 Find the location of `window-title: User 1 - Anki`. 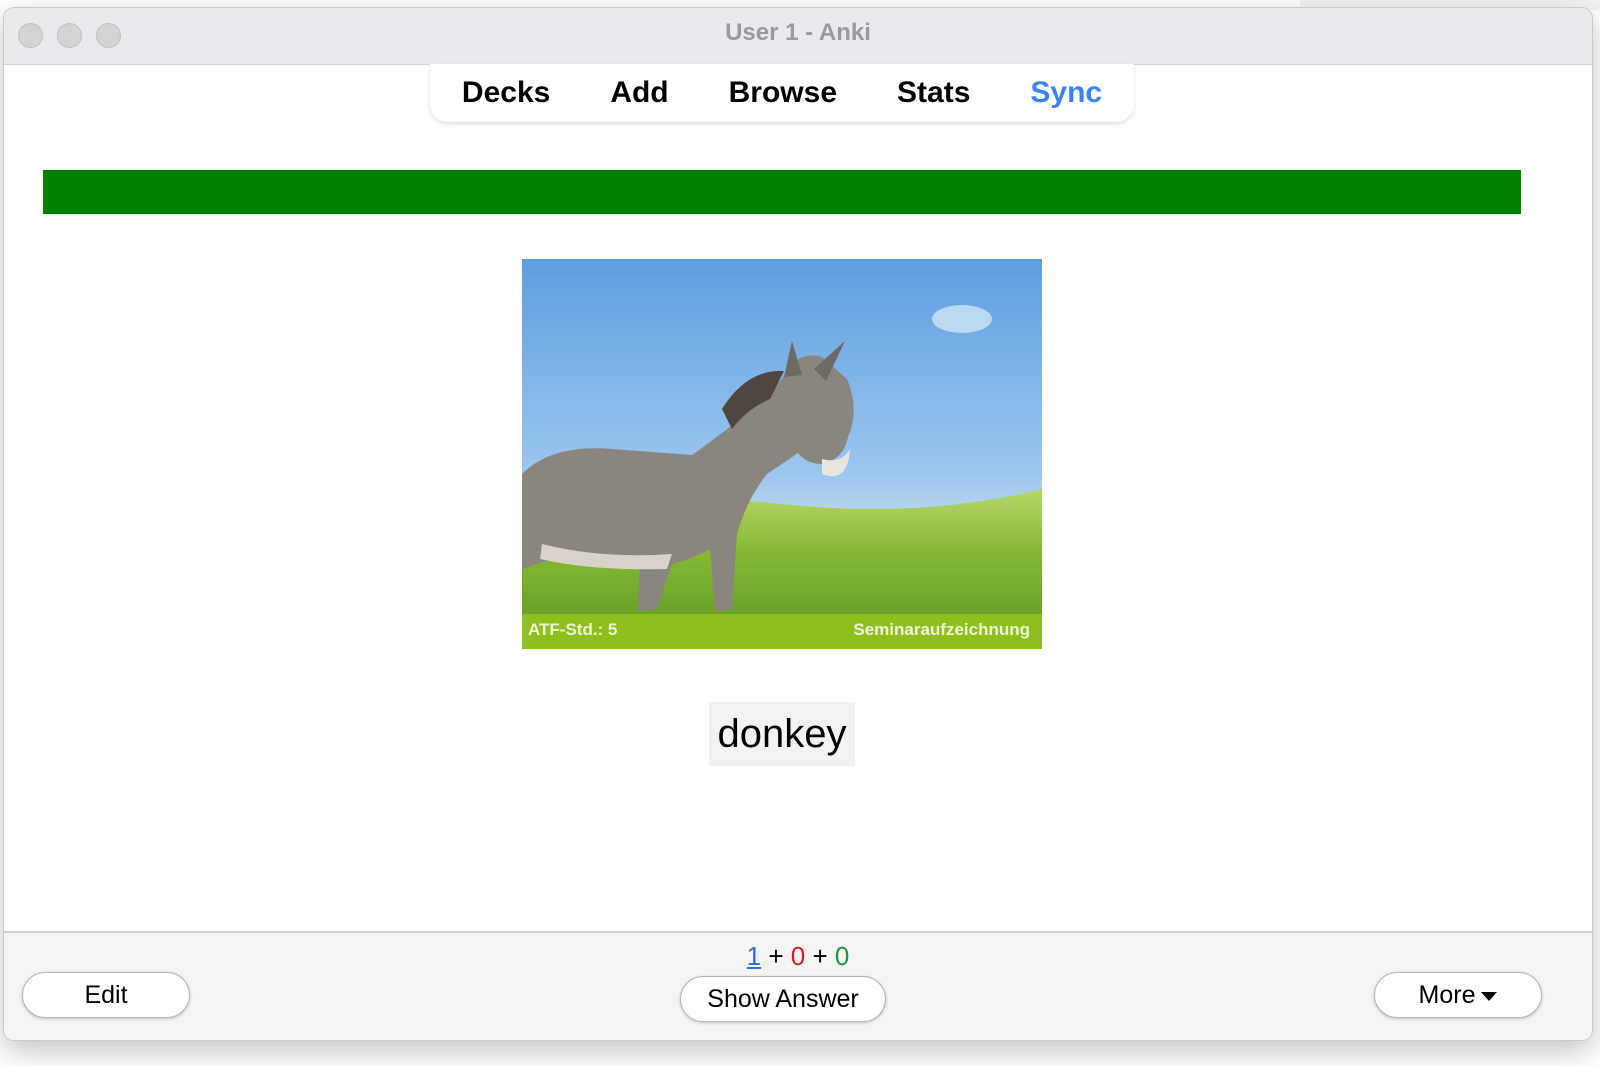

window-title: User 1 - Anki is located at coordinates (798, 32).